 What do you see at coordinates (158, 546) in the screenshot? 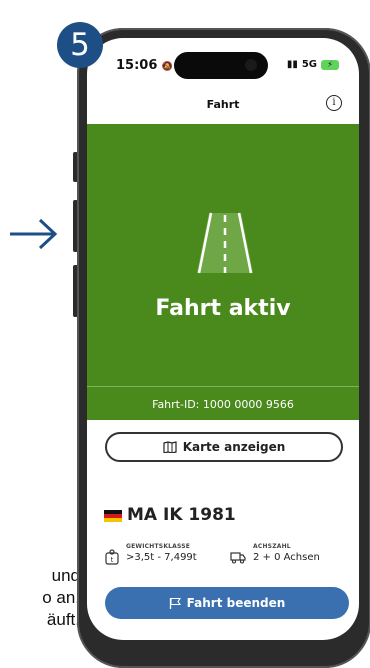
I see `weight-class-label: GEWICHTSKLASSE` at bounding box center [158, 546].